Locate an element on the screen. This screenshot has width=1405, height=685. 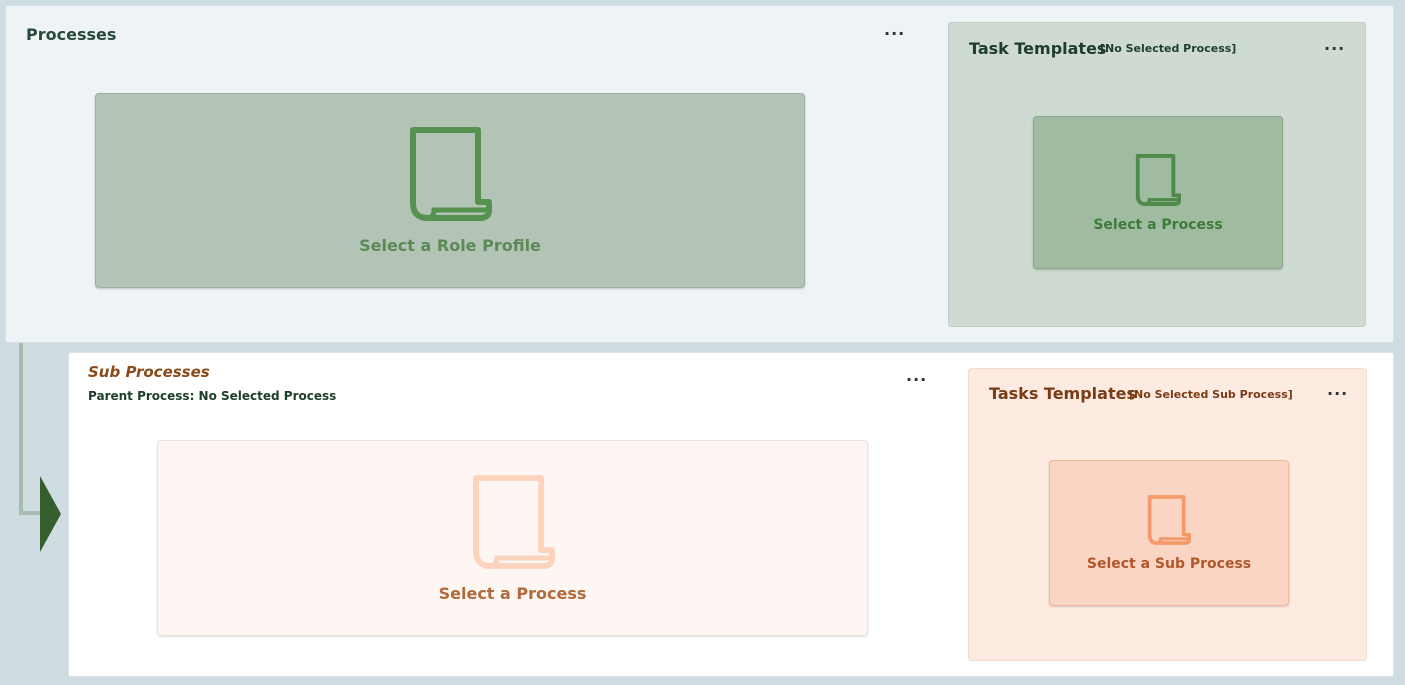
select-sub-process-placeholder: Select a Sub Process is located at coordinates (1169, 533).